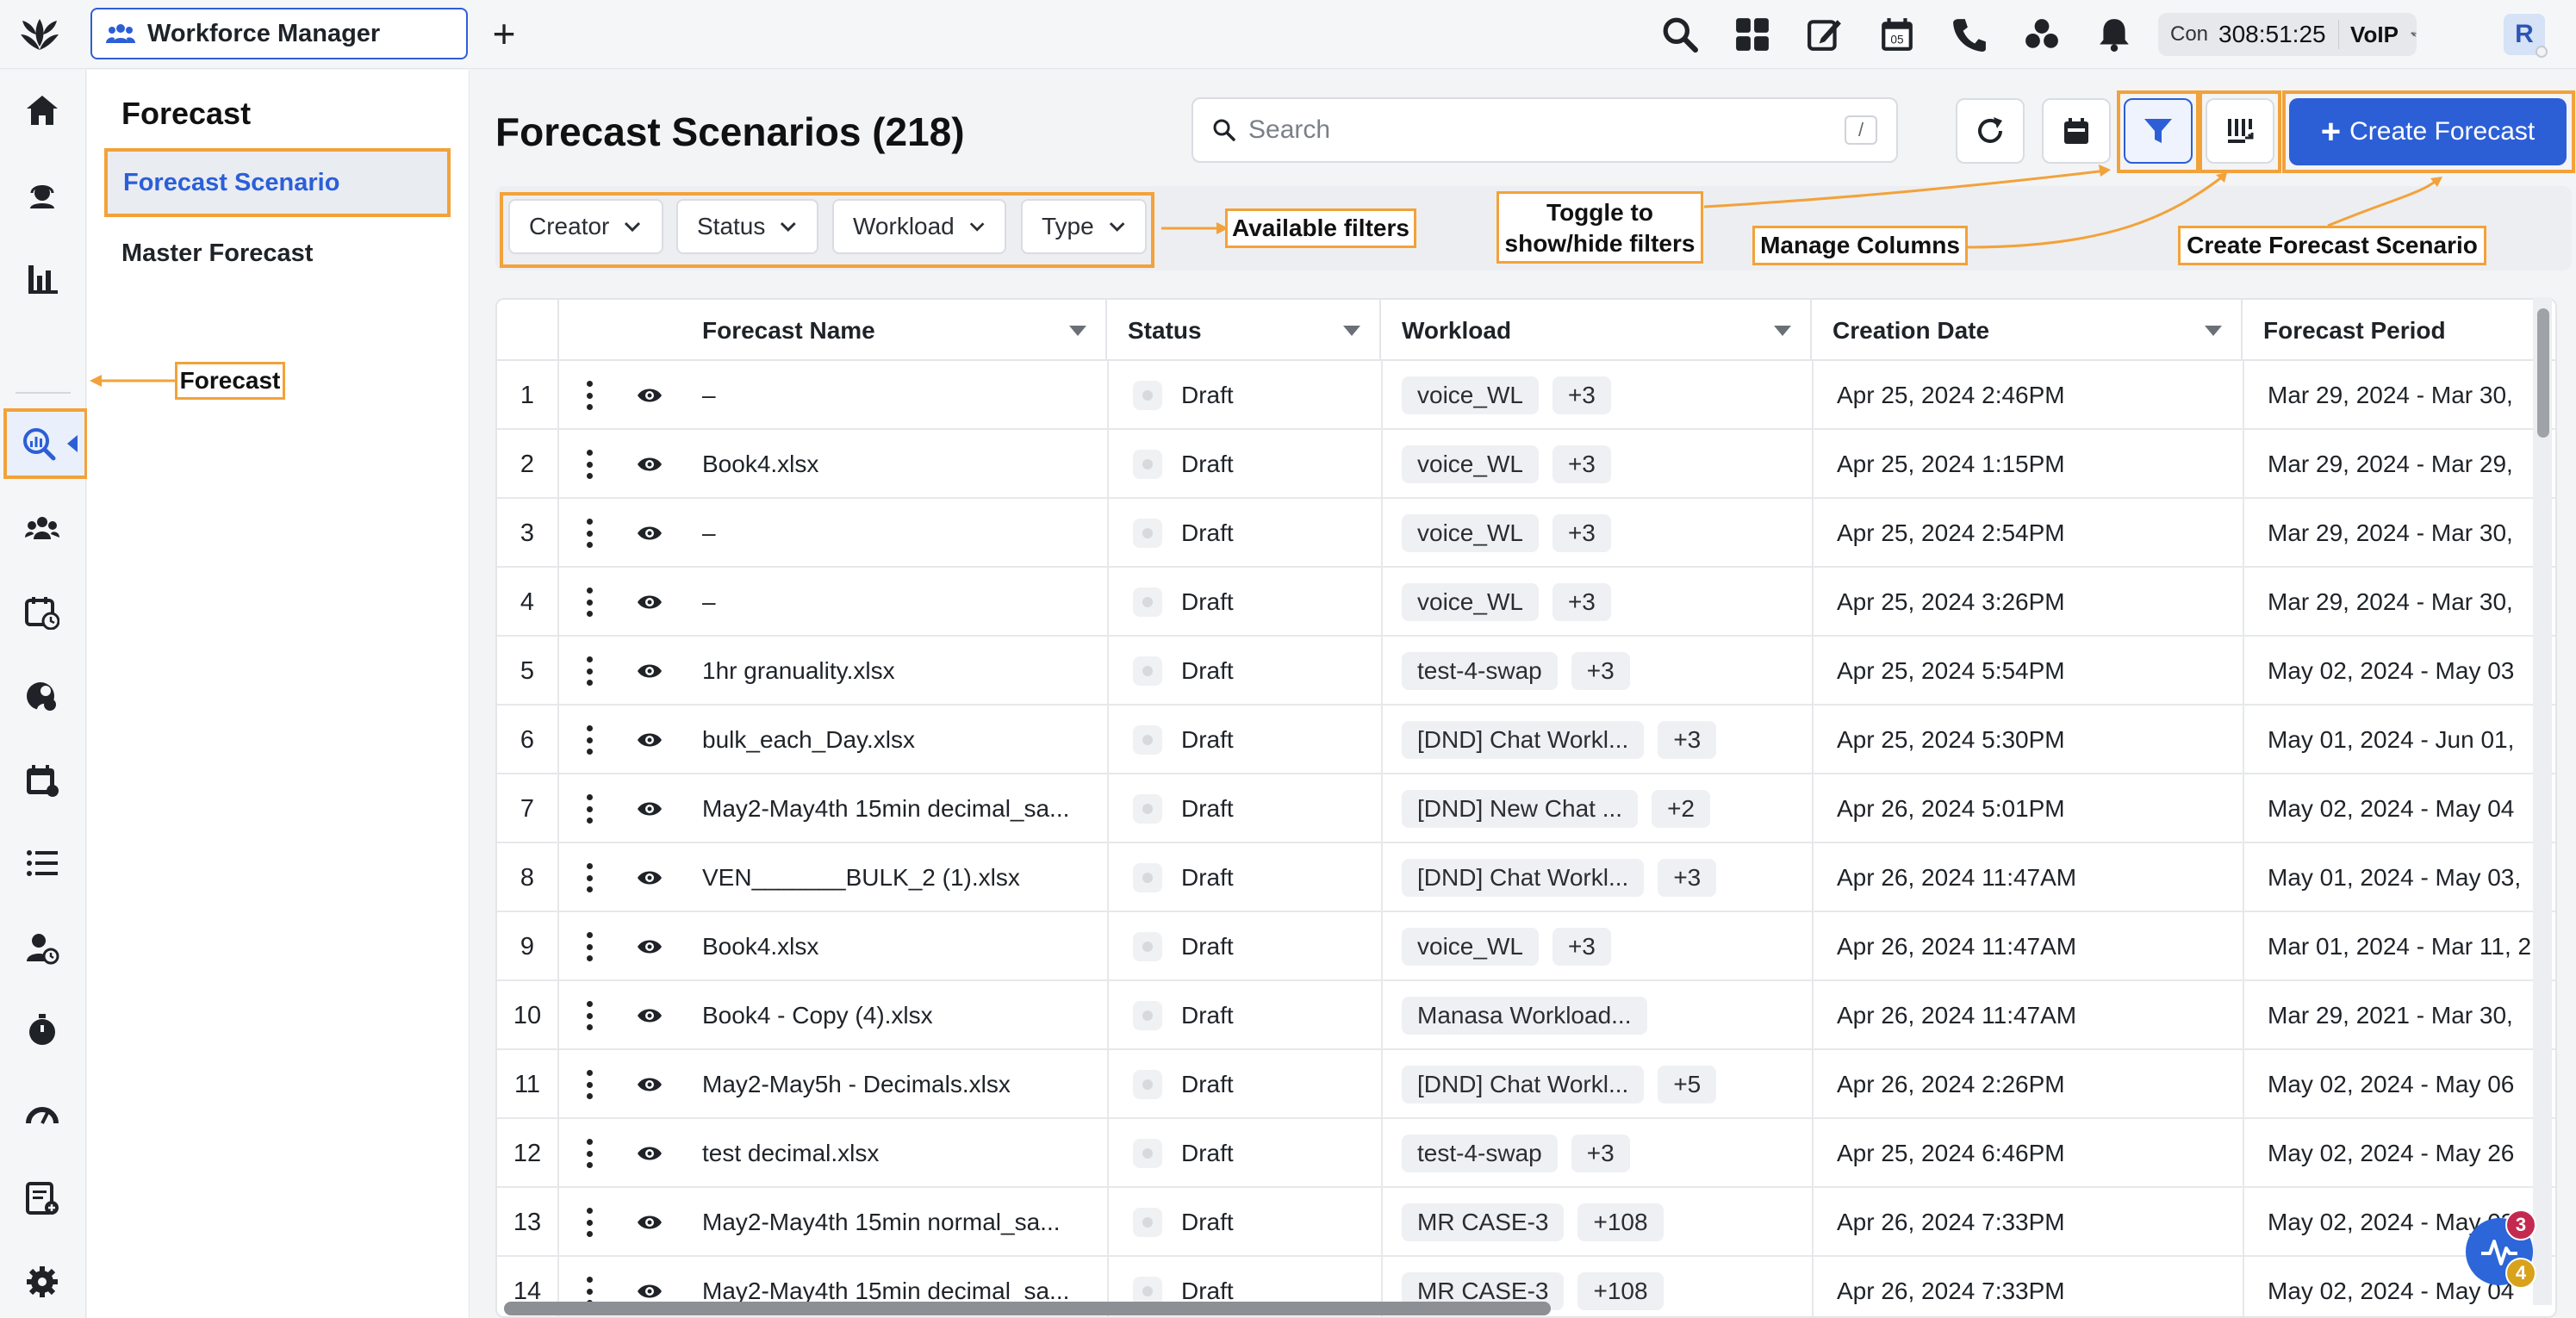  Describe the element at coordinates (1084, 226) in the screenshot. I see `filter-type: Type` at that location.